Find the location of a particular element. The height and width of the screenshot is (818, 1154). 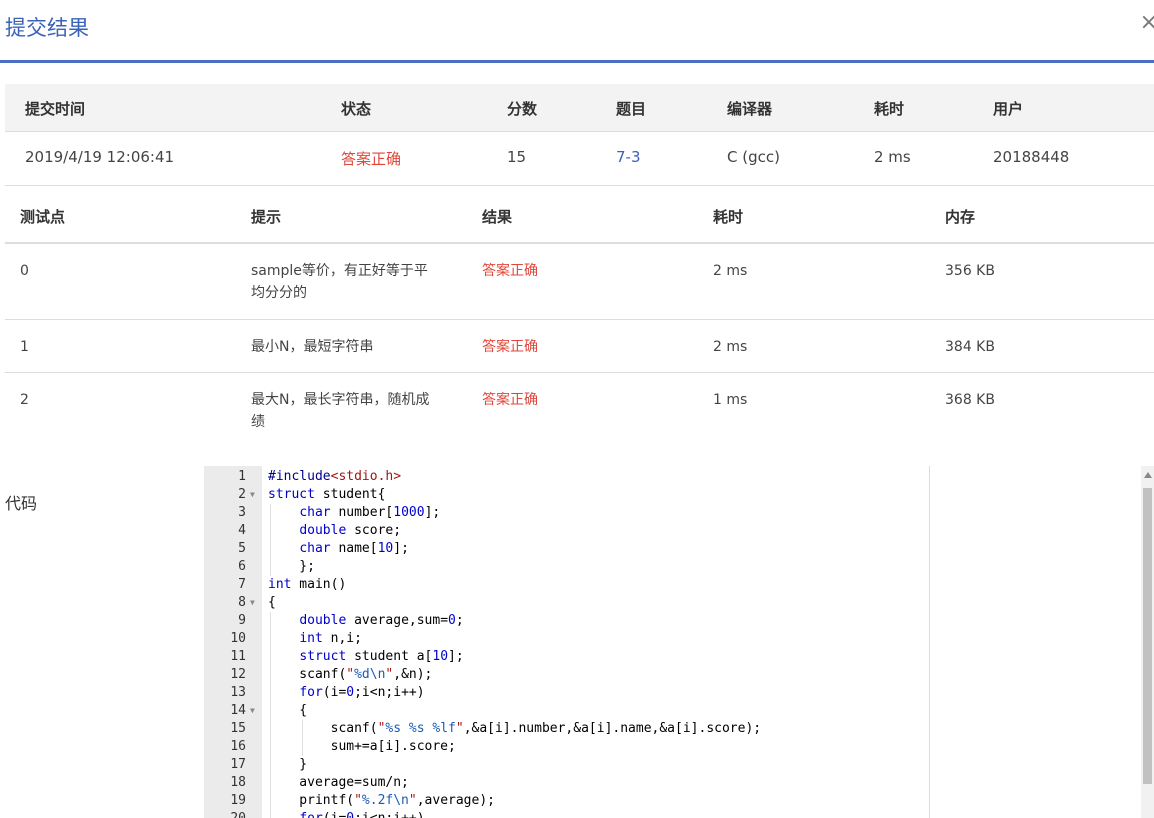

vertical-scrollbar is located at coordinates (1147, 642).